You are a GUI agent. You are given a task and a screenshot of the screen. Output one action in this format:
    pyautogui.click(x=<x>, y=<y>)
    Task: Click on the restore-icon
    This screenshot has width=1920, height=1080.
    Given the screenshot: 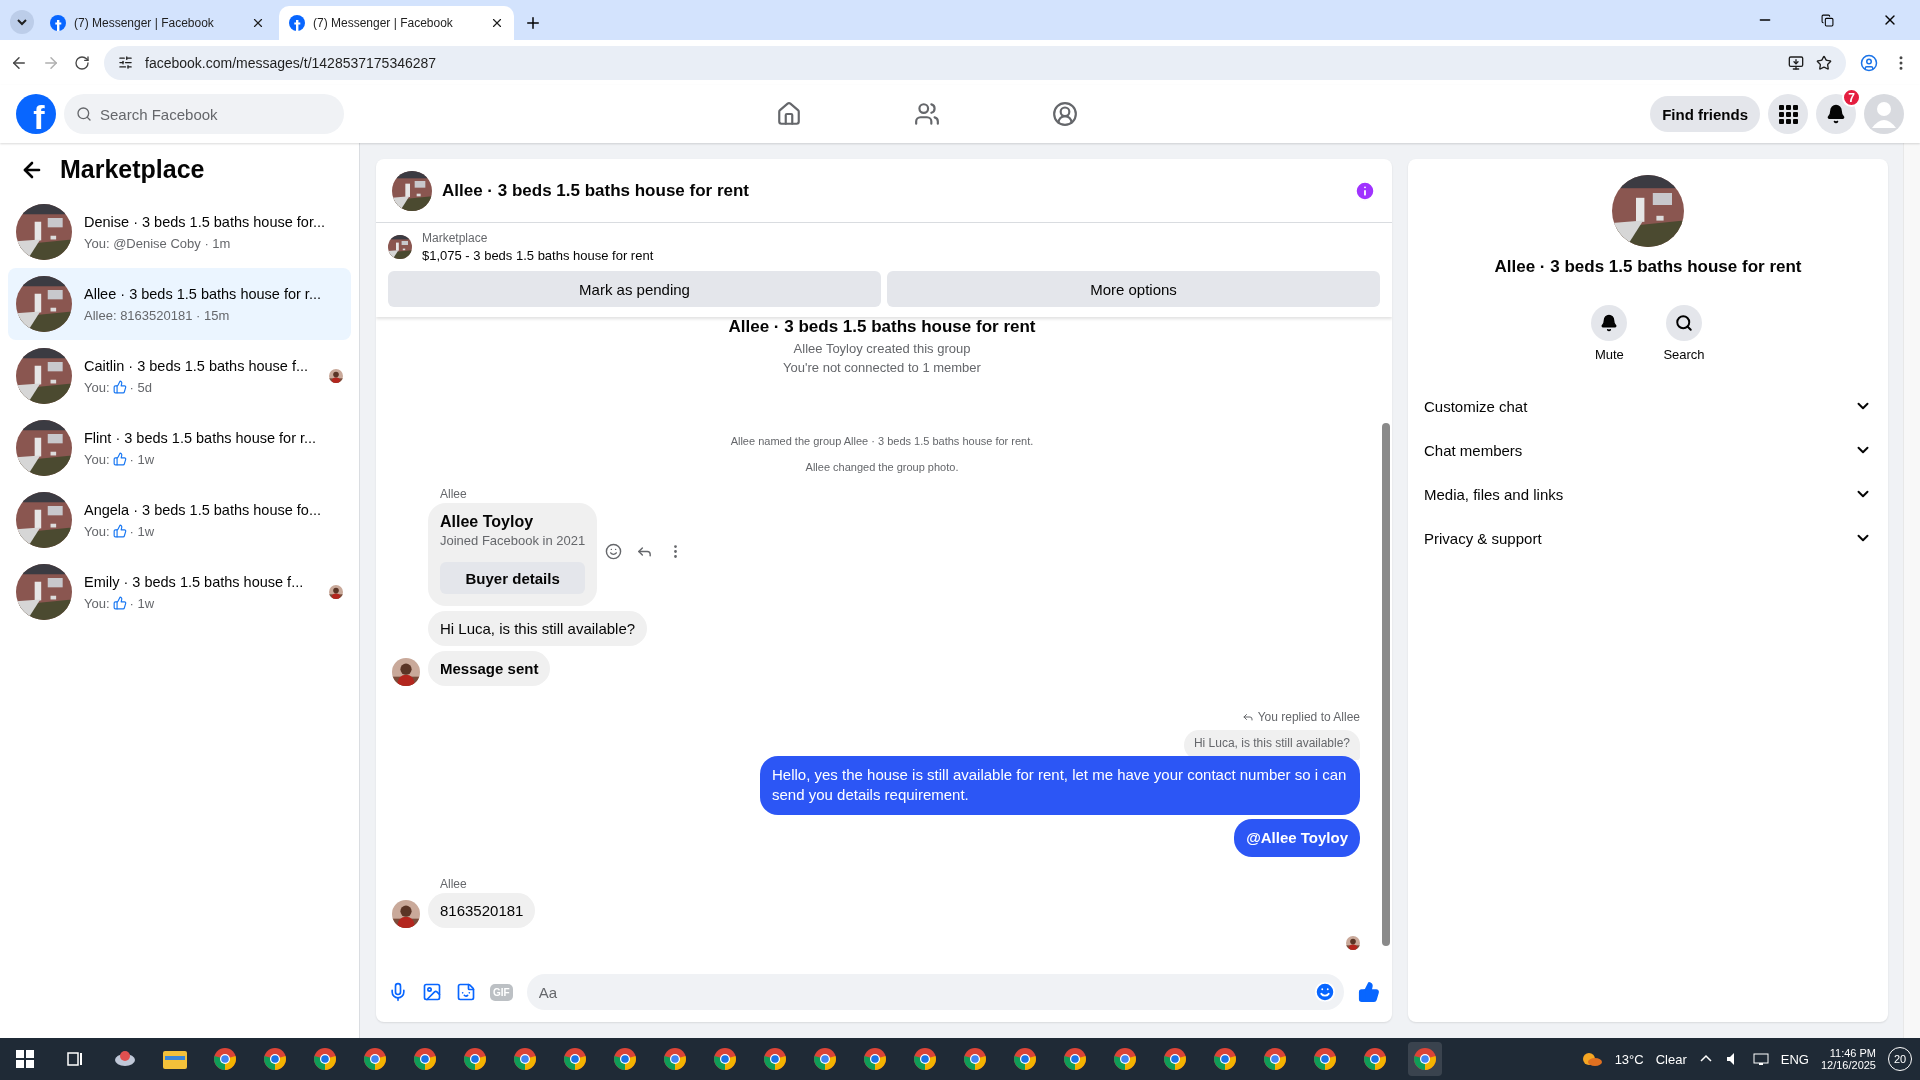 What is the action you would take?
    pyautogui.click(x=1827, y=20)
    